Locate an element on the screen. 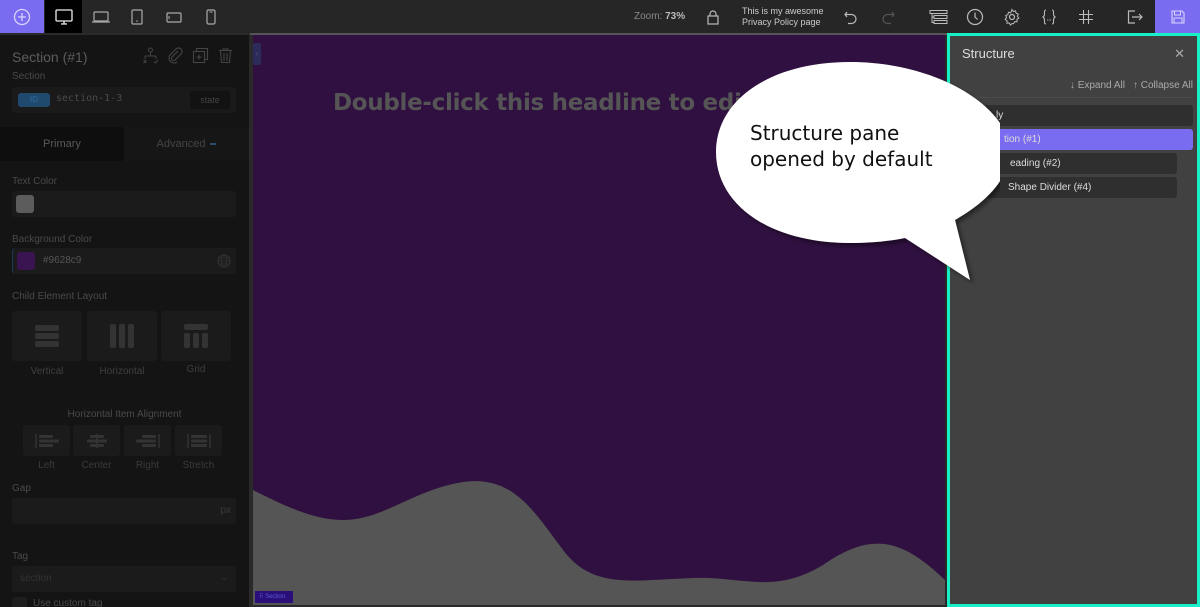 The image size is (1200, 607). headline-element: Double-click this headline to edi is located at coordinates (537, 103).